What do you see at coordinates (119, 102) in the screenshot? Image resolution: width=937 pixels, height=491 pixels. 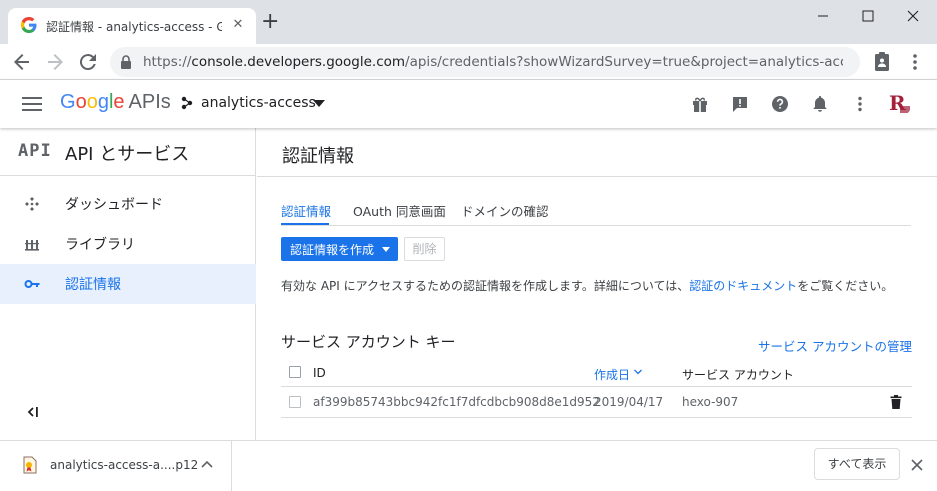 I see `logo-letter: e` at bounding box center [119, 102].